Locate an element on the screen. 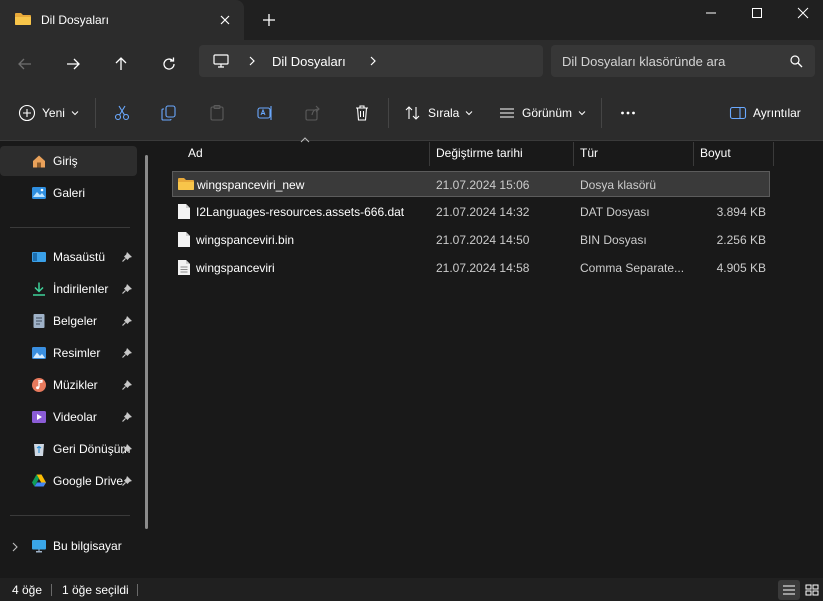  more-icon is located at coordinates (628, 113).